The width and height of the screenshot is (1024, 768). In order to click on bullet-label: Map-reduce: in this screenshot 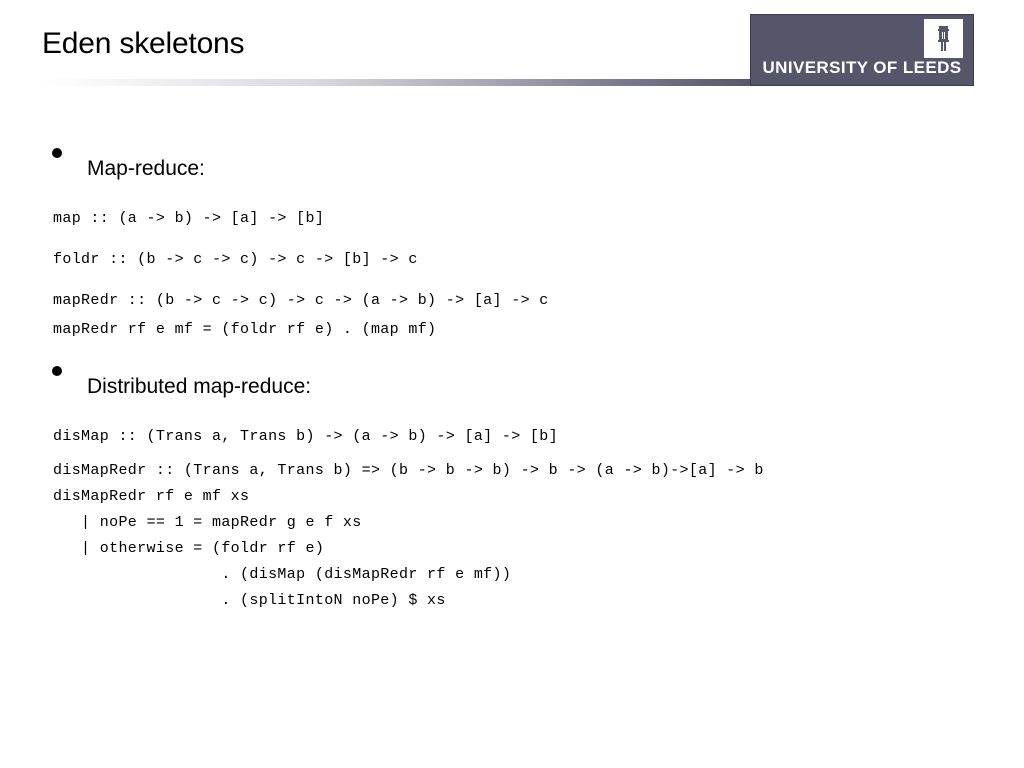, I will do `click(146, 168)`.